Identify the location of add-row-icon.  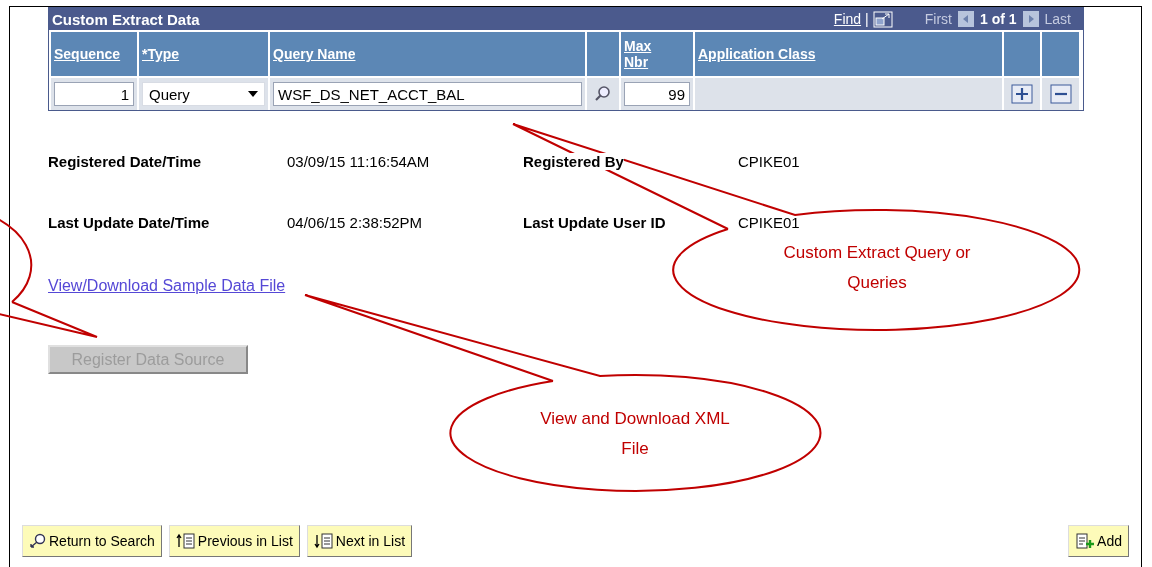
(1022, 94).